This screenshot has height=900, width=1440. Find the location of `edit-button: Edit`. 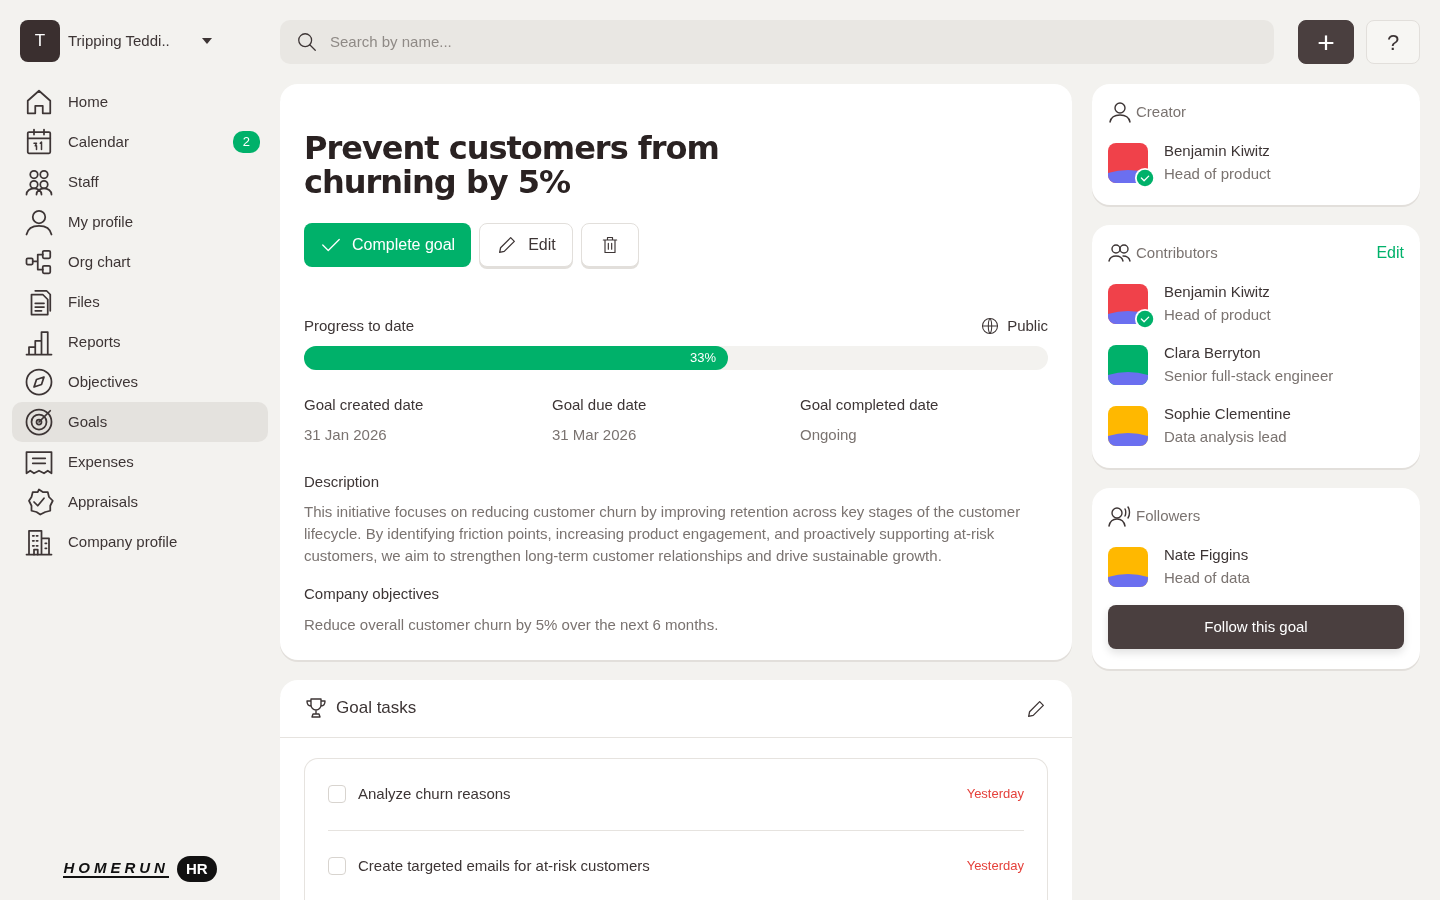

edit-button: Edit is located at coordinates (526, 245).